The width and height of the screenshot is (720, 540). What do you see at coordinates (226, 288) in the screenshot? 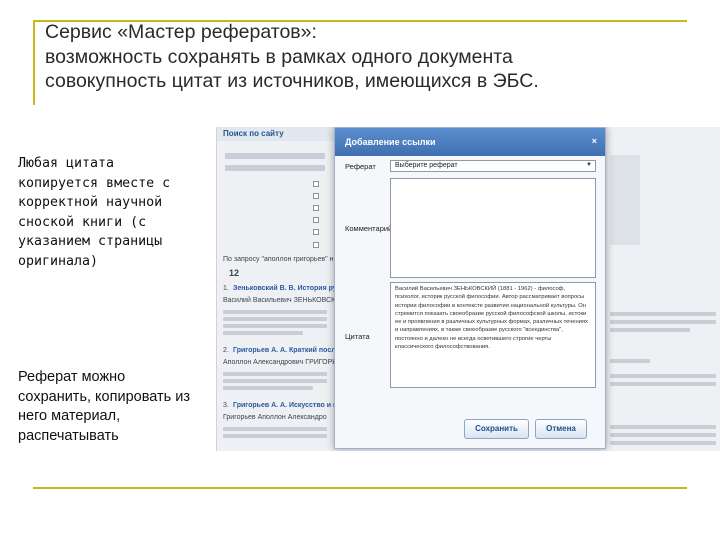
I see `result-1-num: 1.` at bounding box center [226, 288].